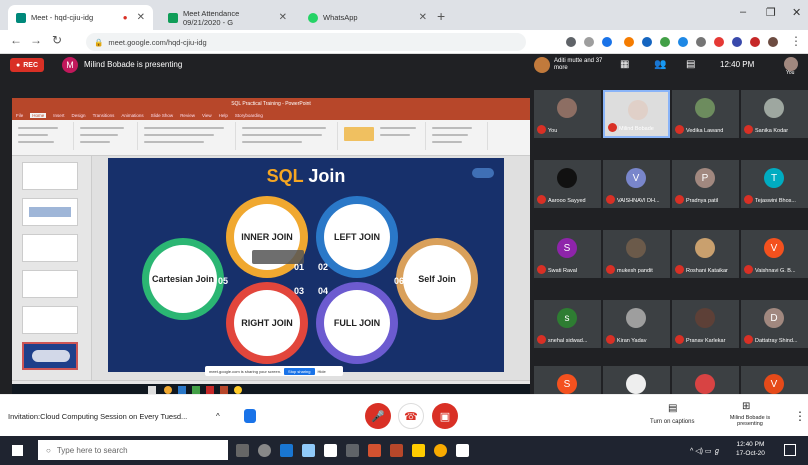 The width and height of the screenshot is (808, 465). Describe the element at coordinates (378, 416) in the screenshot. I see `mic-off-button: 🎤` at that location.